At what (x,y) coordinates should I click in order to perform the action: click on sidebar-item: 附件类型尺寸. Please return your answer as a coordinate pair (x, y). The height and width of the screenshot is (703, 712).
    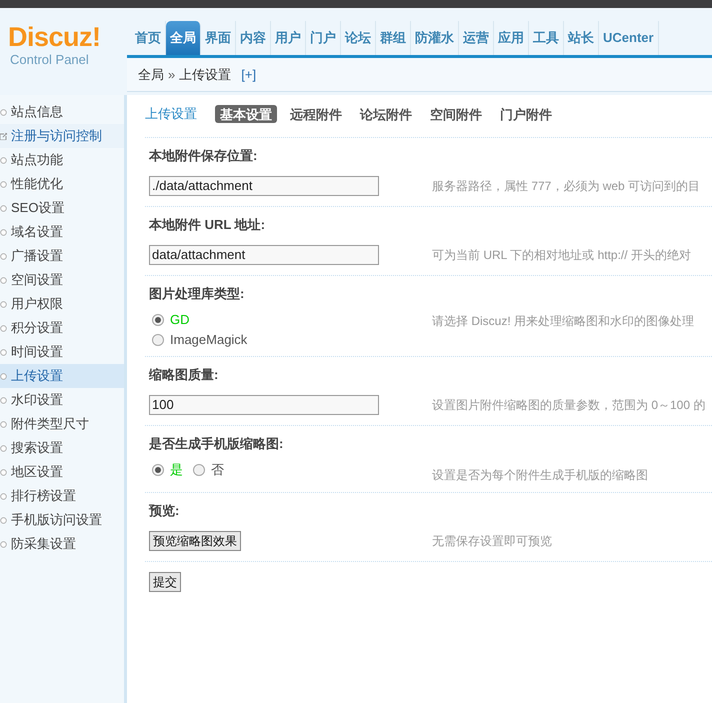
    Looking at the image, I should click on (62, 424).